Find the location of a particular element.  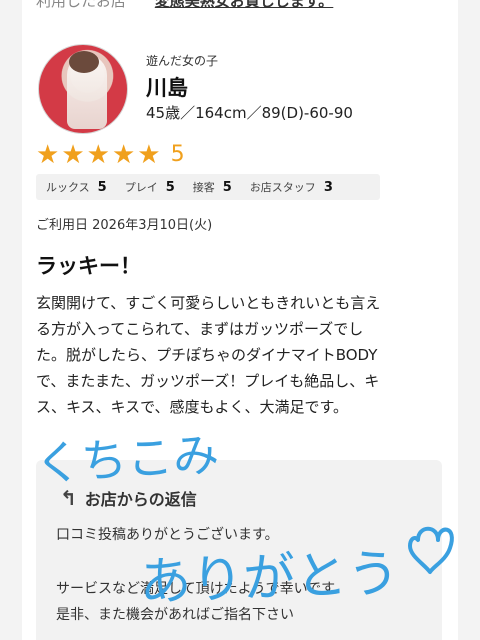

shop-row: 利用したお店 変態美熟女お貸しします。 is located at coordinates (184, 5).